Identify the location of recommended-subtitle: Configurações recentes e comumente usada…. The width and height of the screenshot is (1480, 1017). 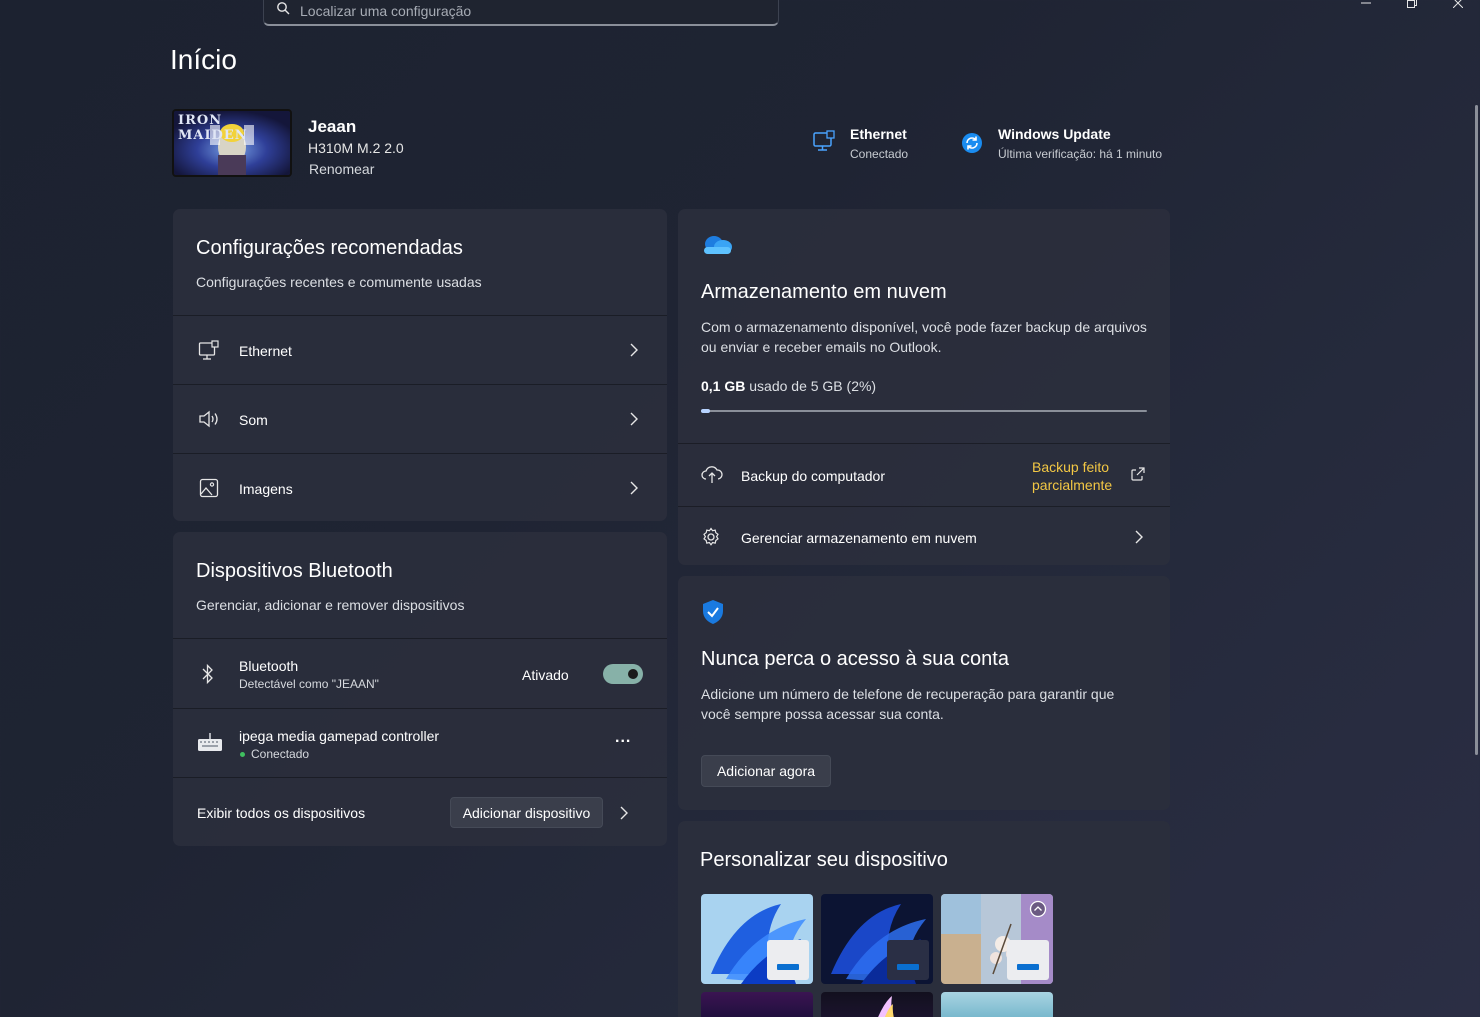
(339, 282).